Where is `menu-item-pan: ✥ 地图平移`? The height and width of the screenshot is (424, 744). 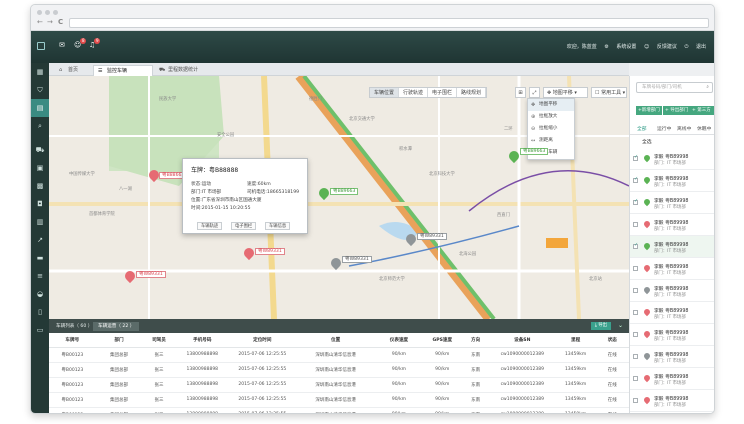 menu-item-pan: ✥ 地图平移 is located at coordinates (551, 105).